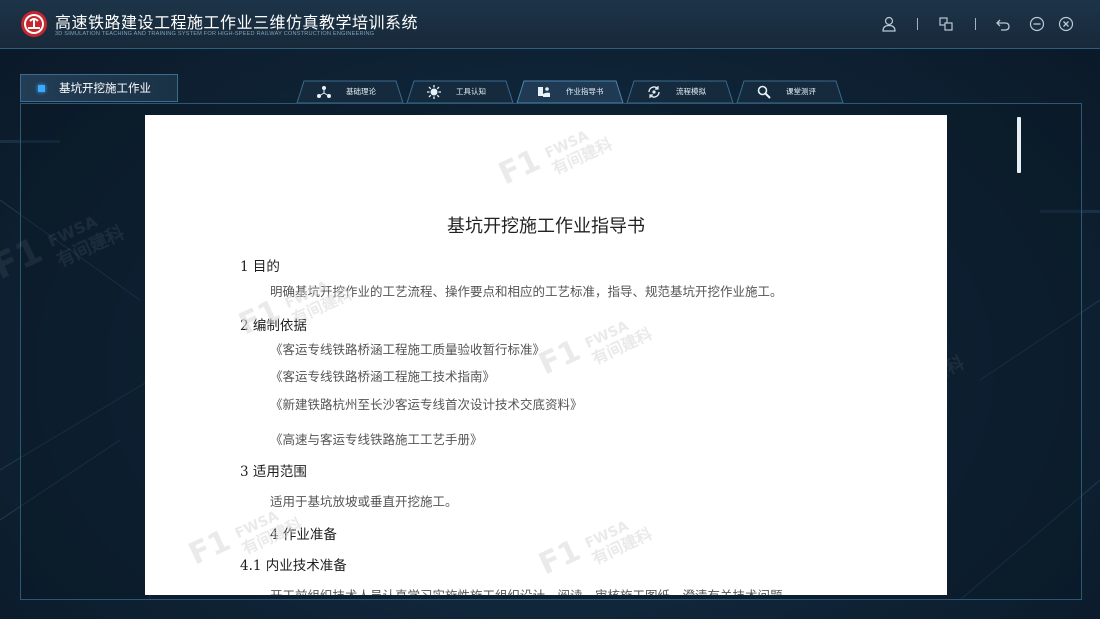 The width and height of the screenshot is (1100, 619). What do you see at coordinates (1066, 24) in the screenshot?
I see `close-icon` at bounding box center [1066, 24].